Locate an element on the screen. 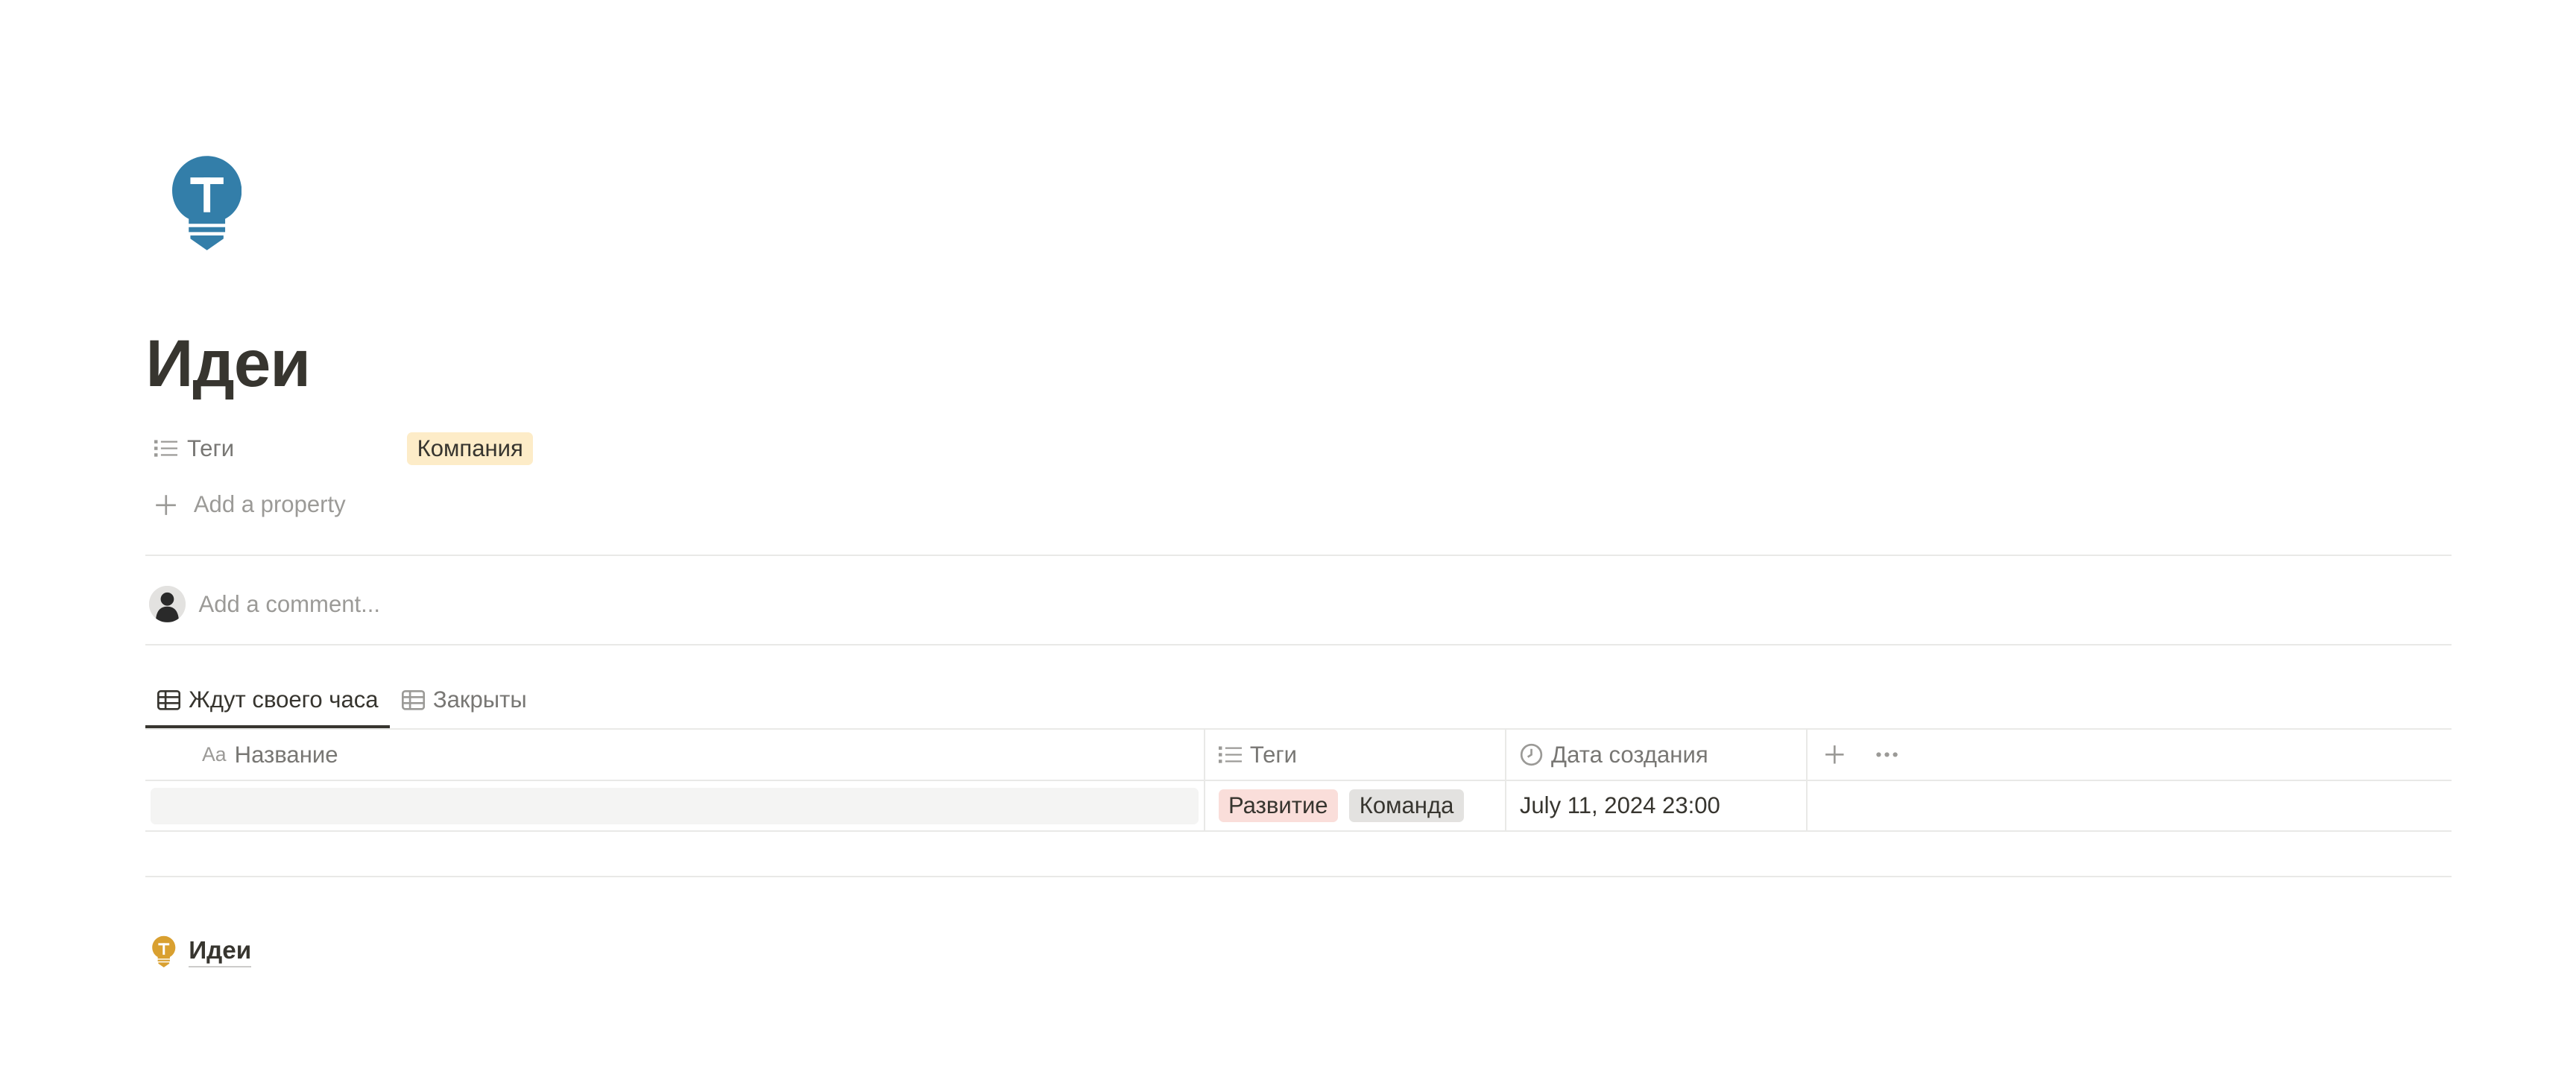 Image resolution: width=2576 pixels, height=1083 pixels. avatar is located at coordinates (167, 604).